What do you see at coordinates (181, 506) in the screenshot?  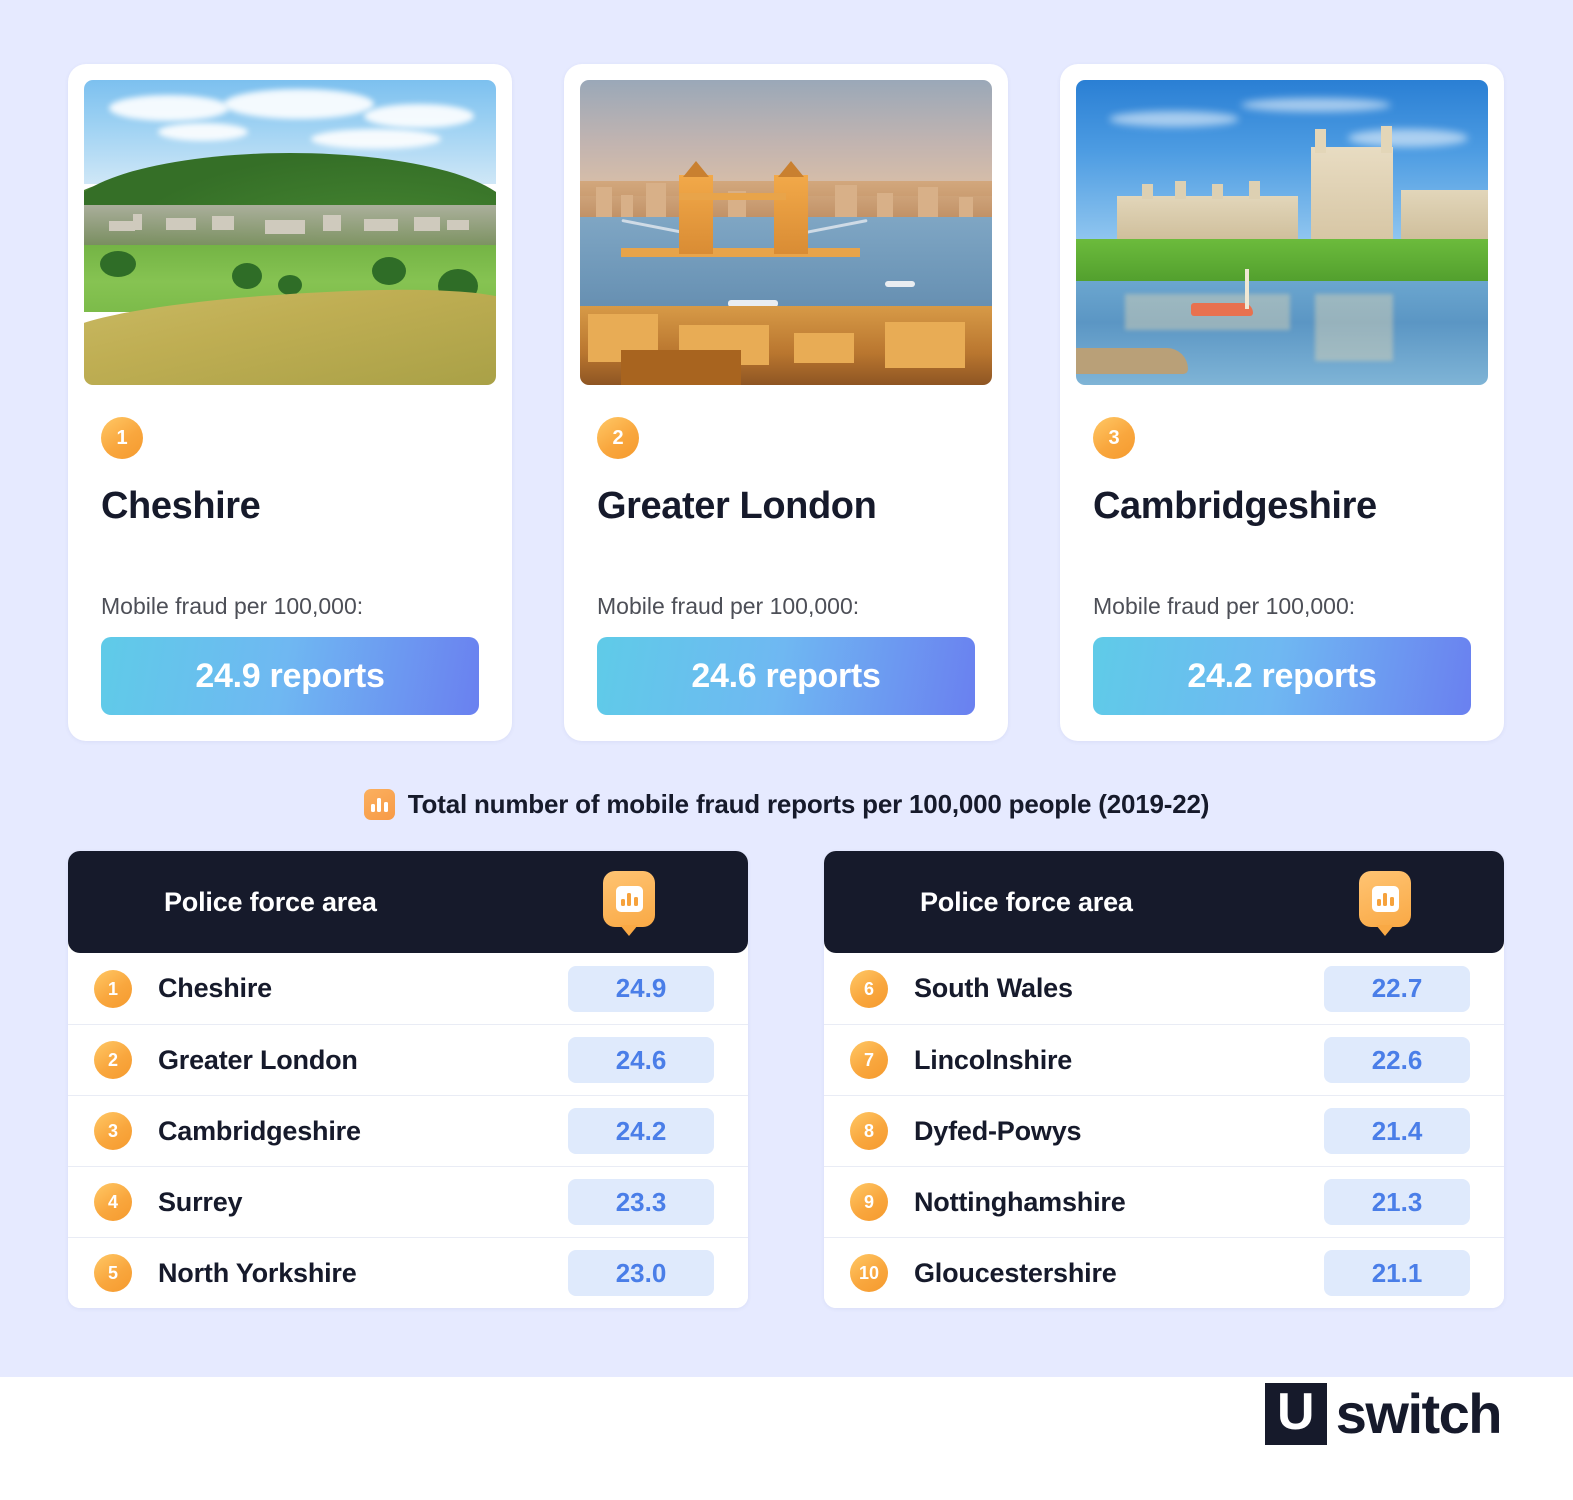 I see `card-title: Cheshire` at bounding box center [181, 506].